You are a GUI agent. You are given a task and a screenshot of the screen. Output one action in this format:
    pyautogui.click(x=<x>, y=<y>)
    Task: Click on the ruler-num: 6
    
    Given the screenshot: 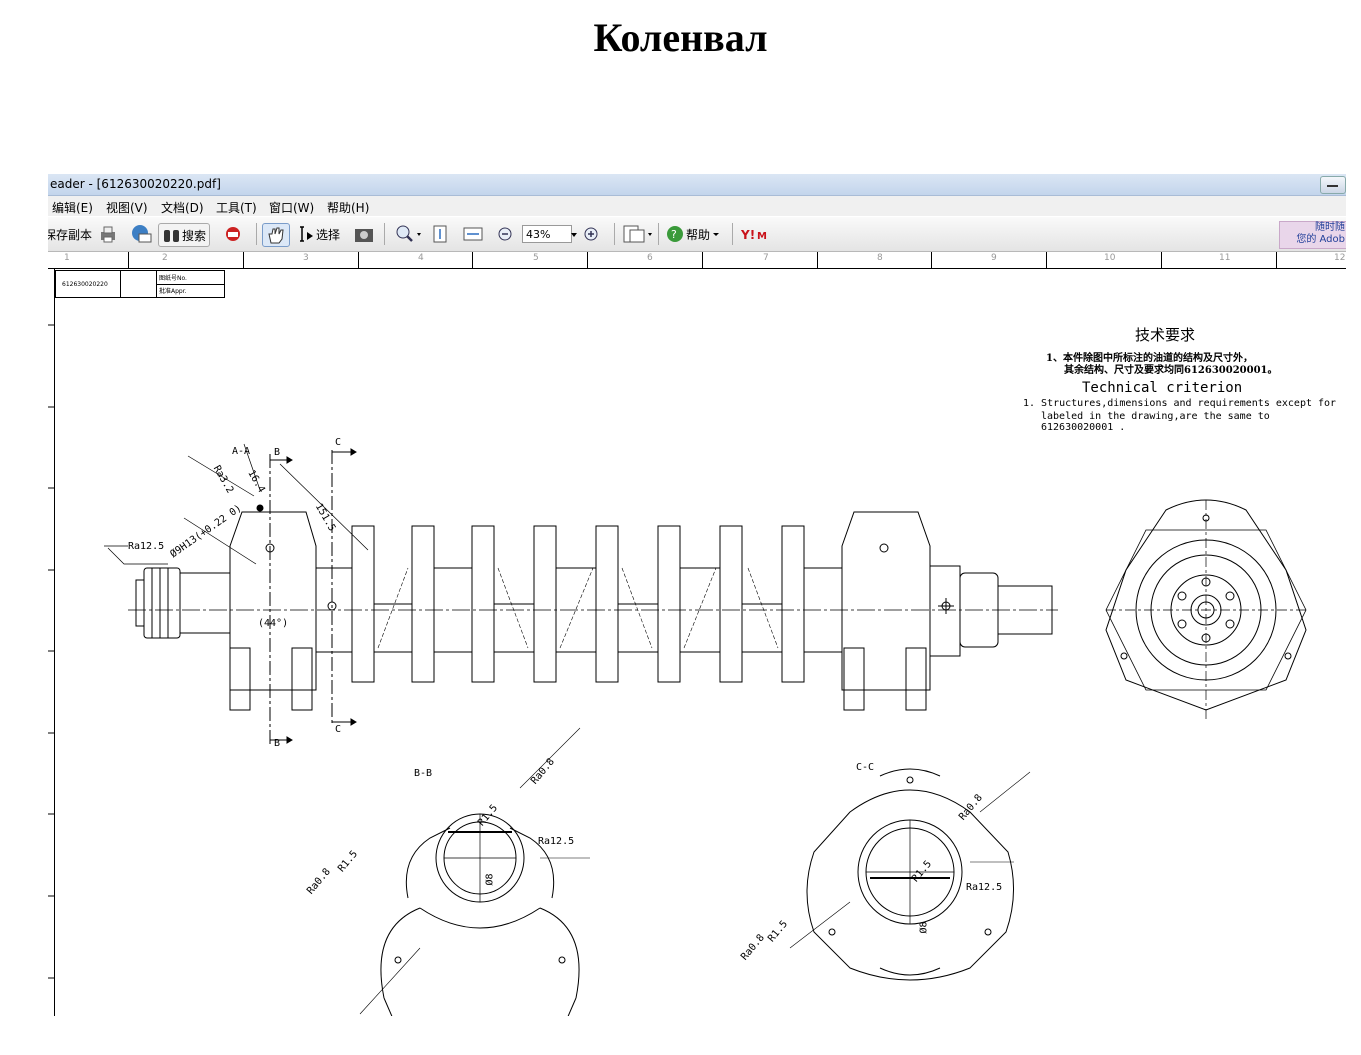 What is the action you would take?
    pyautogui.click(x=650, y=258)
    